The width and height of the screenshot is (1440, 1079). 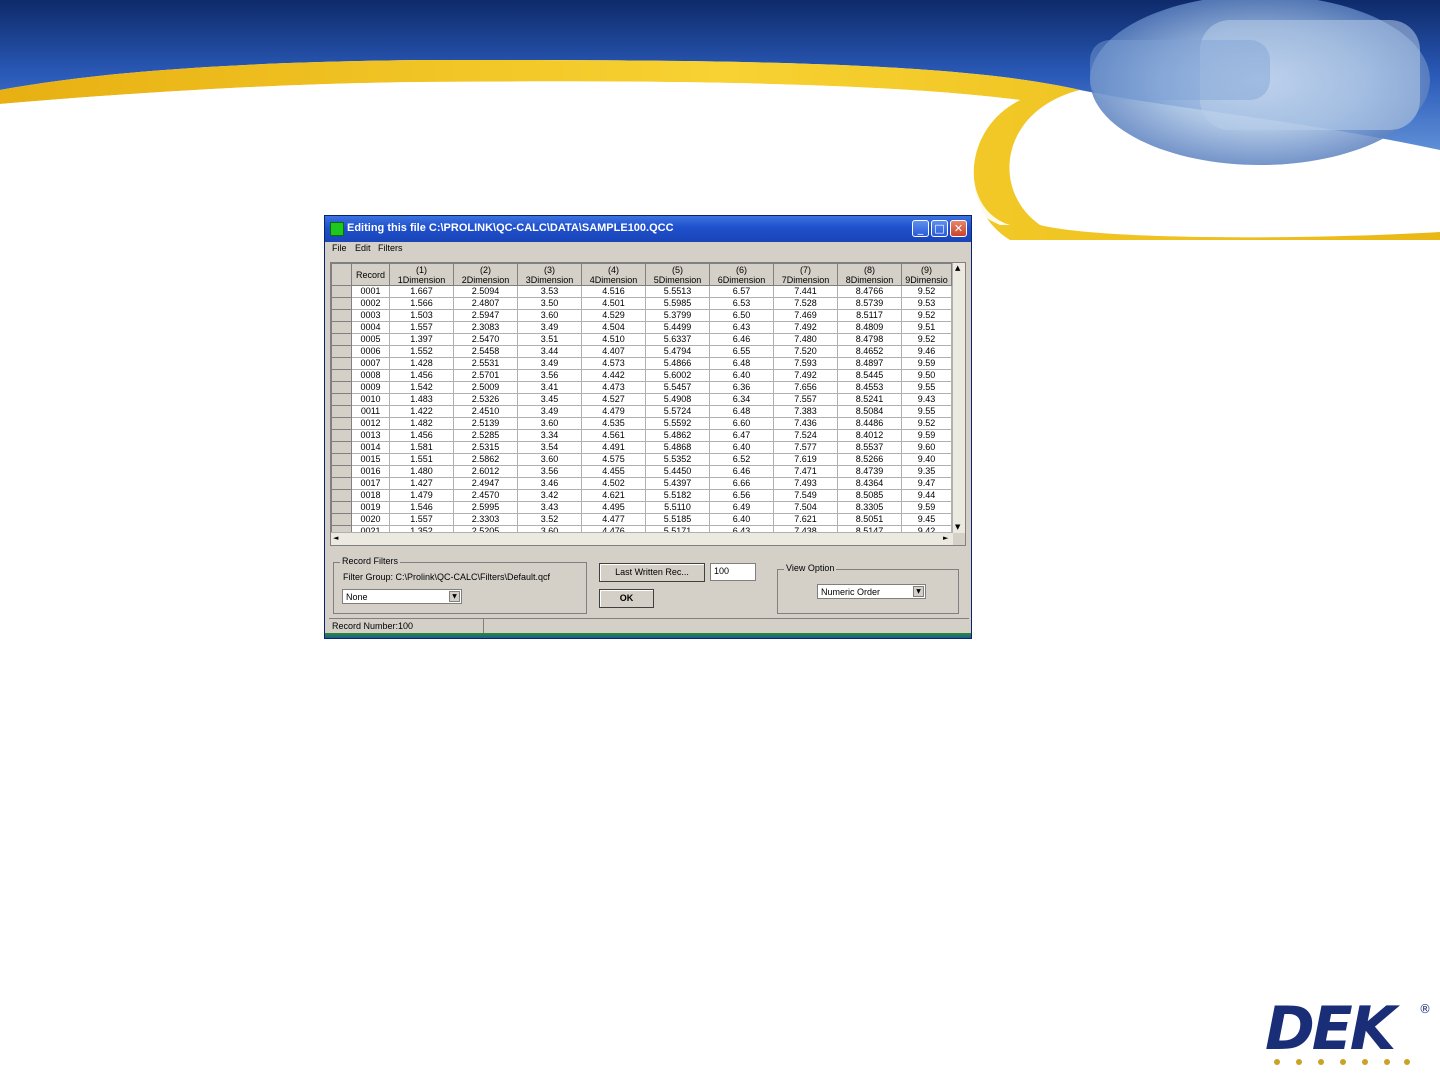 What do you see at coordinates (805, 399) in the screenshot?
I see `value-cell: 7.557` at bounding box center [805, 399].